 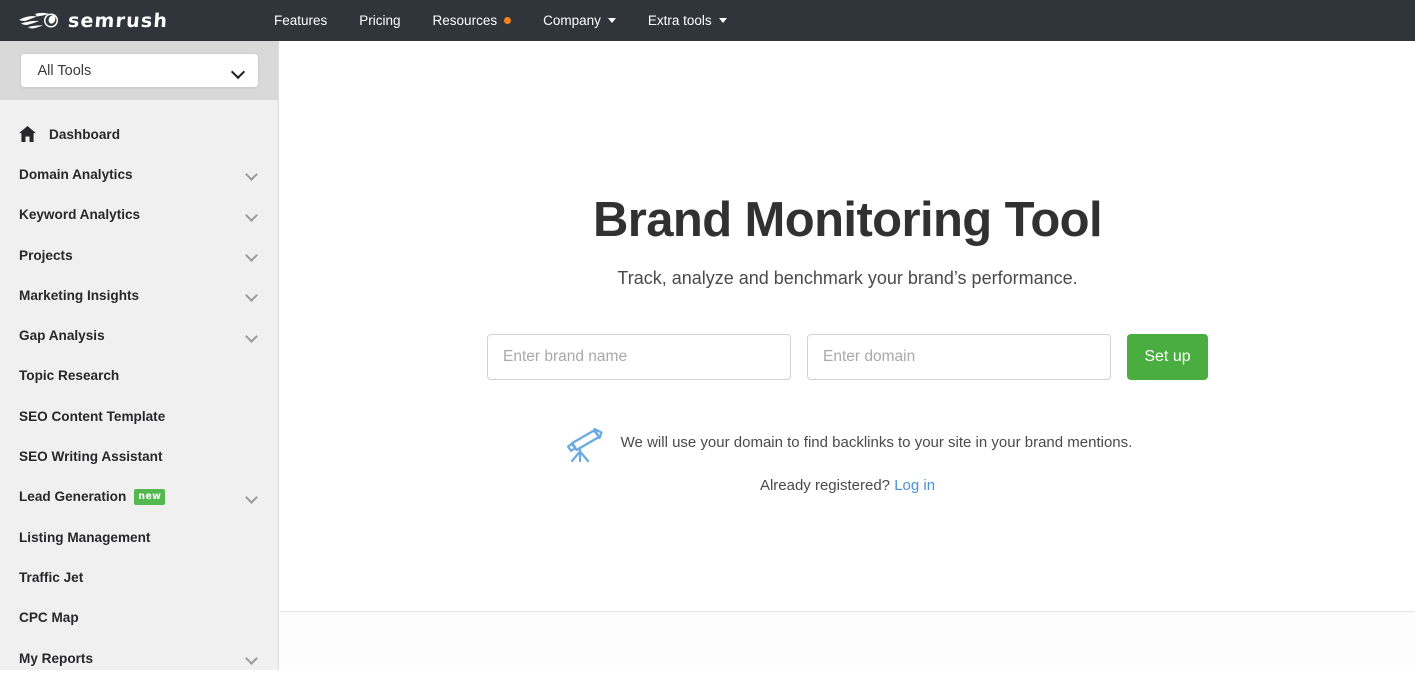 I want to click on sidebar-item-gap-analysis-label: Gap Analysis, so click(x=62, y=336).